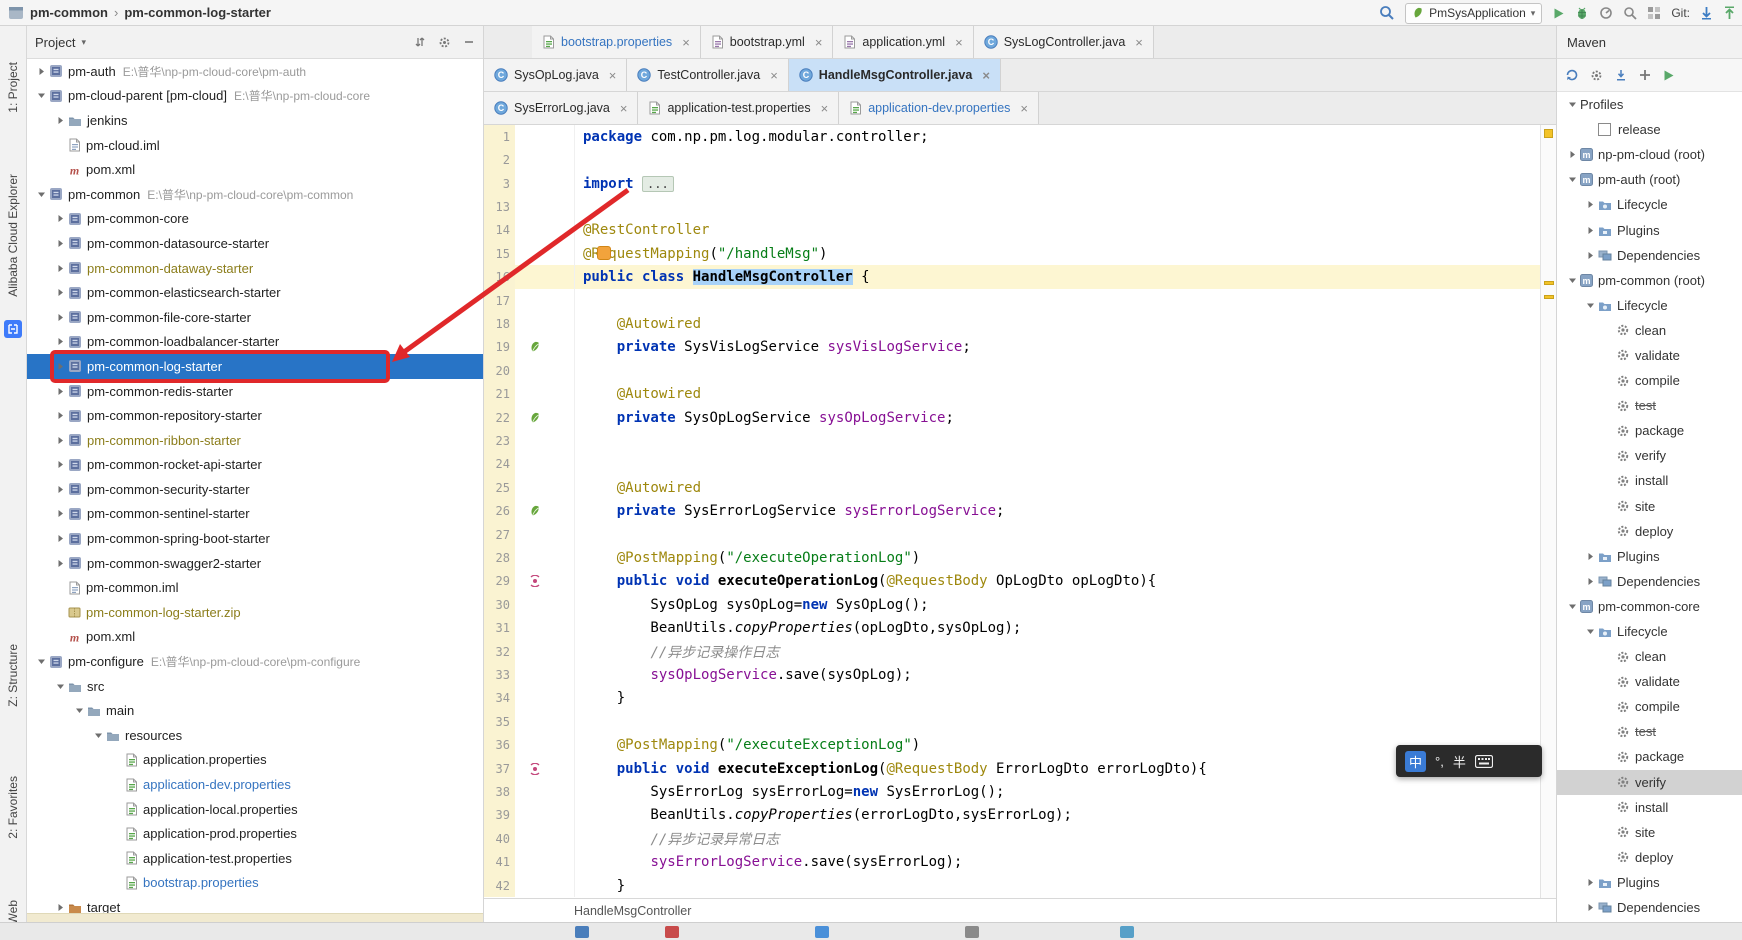  Describe the element at coordinates (1572, 75) in the screenshot. I see `reimport-button` at that location.